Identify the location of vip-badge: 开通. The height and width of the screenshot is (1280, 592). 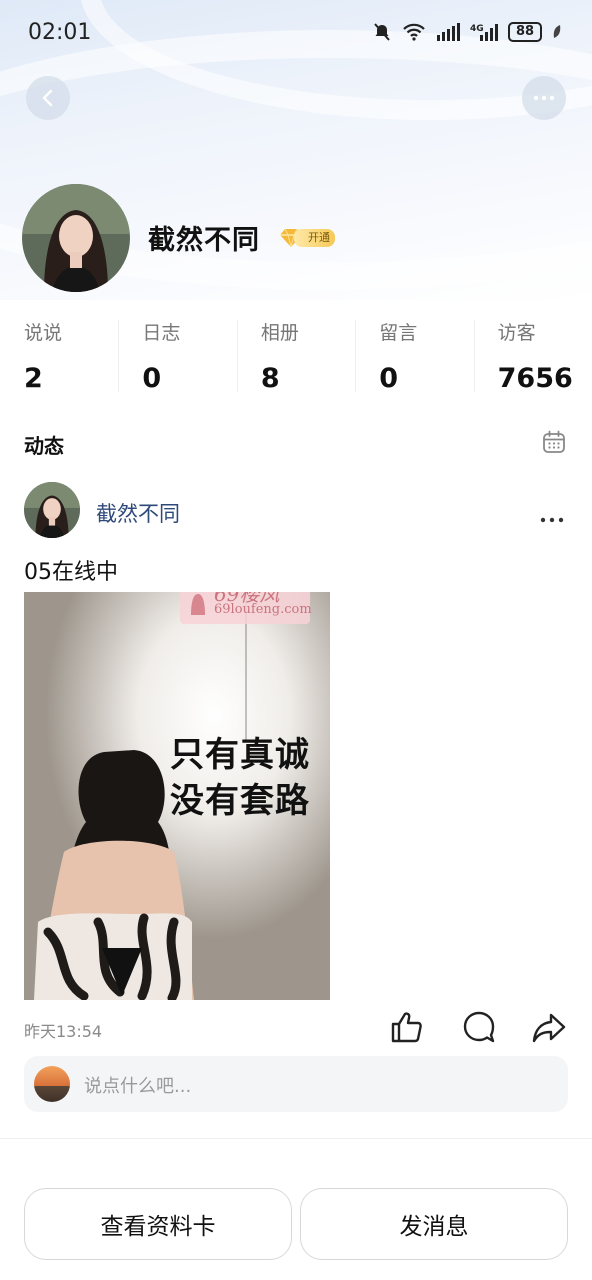
(306, 238).